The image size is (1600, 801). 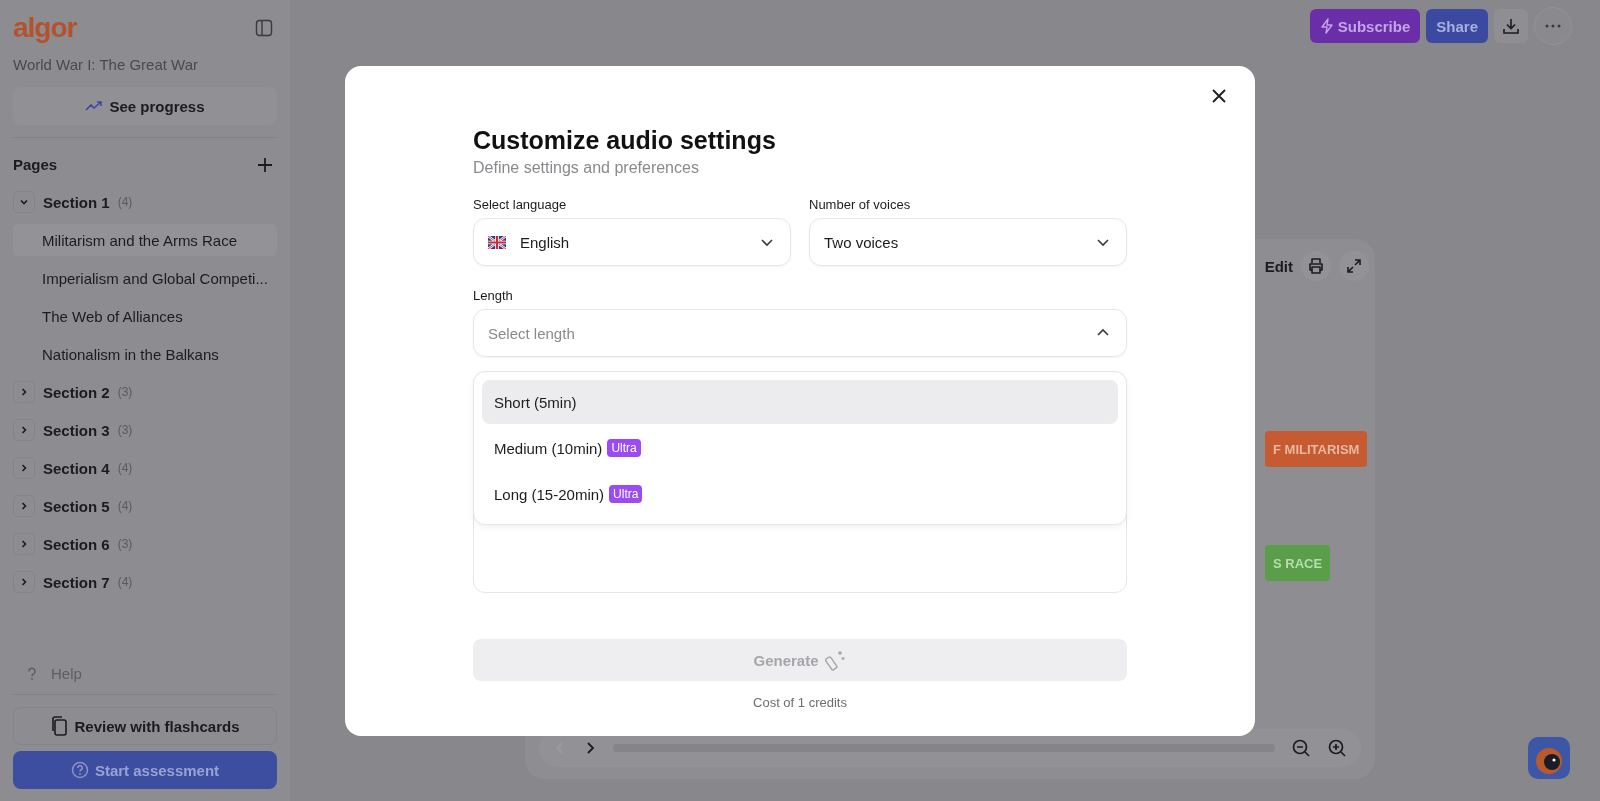 I want to click on question-bubble-icon, so click(x=79, y=770).